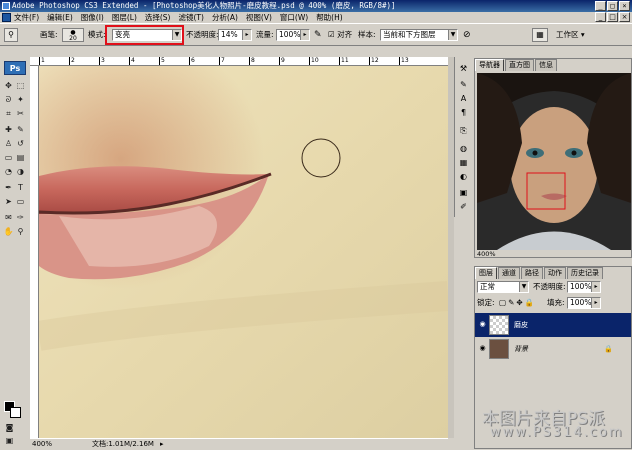 Image resolution: width=632 pixels, height=450 pixels. I want to click on photoshop-app-icon, so click(6, 6).